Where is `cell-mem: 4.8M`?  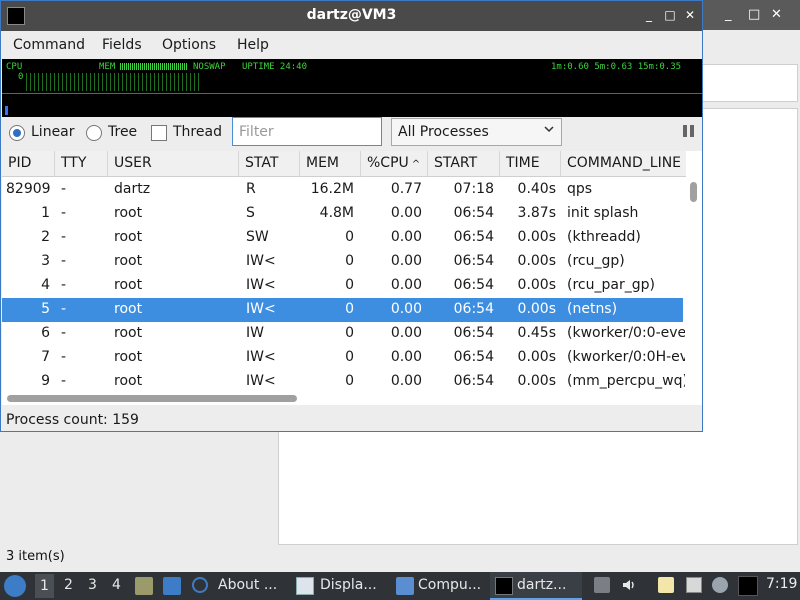 cell-mem: 4.8M is located at coordinates (336, 213).